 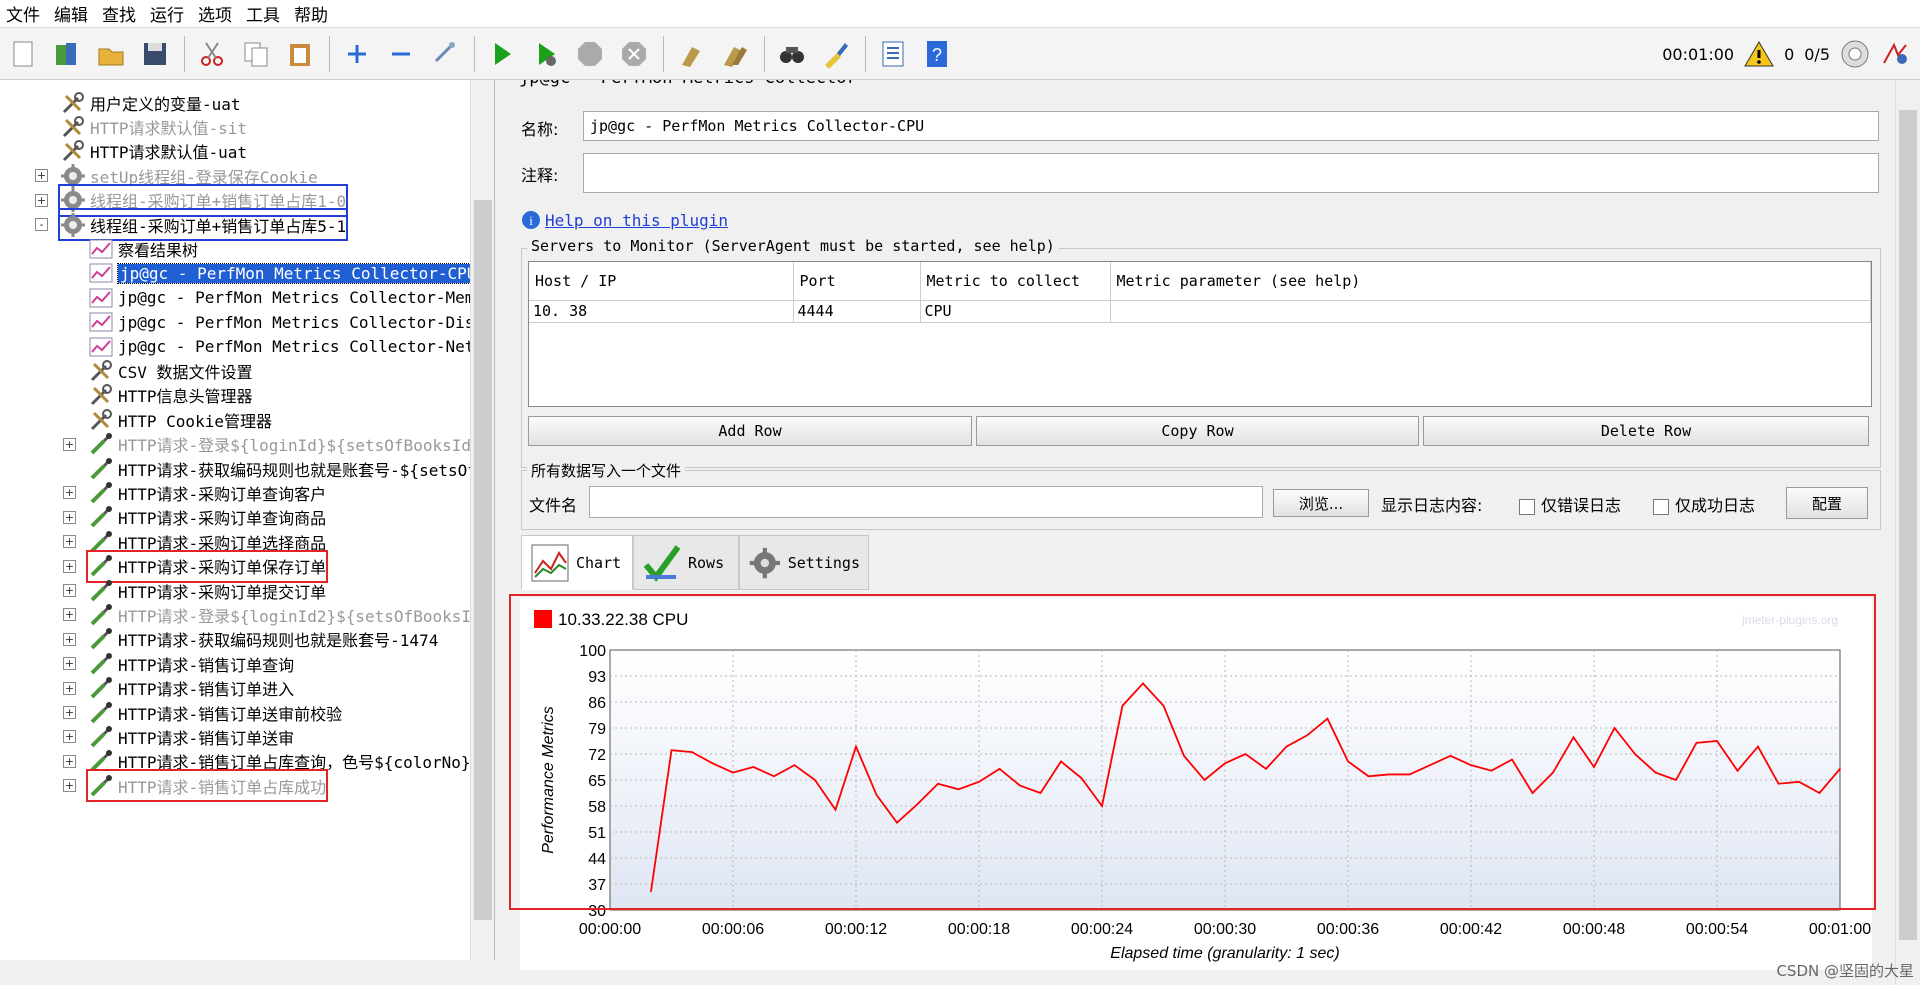 I want to click on menu-tools: 工具, so click(x=263, y=13).